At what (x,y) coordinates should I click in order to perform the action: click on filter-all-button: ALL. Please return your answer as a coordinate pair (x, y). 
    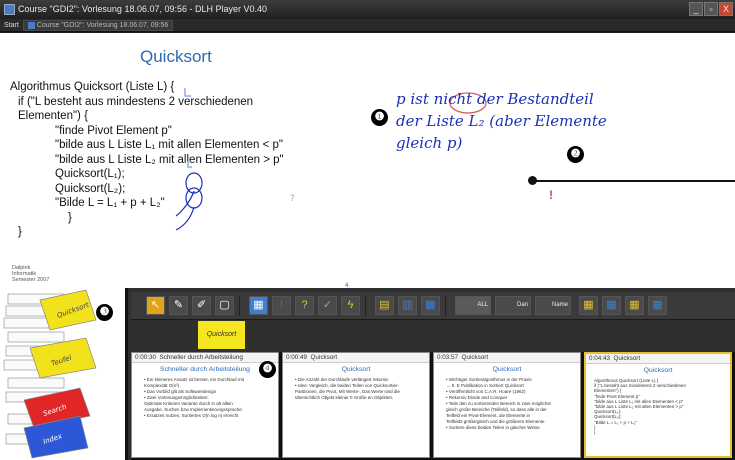
    Looking at the image, I should click on (473, 305).